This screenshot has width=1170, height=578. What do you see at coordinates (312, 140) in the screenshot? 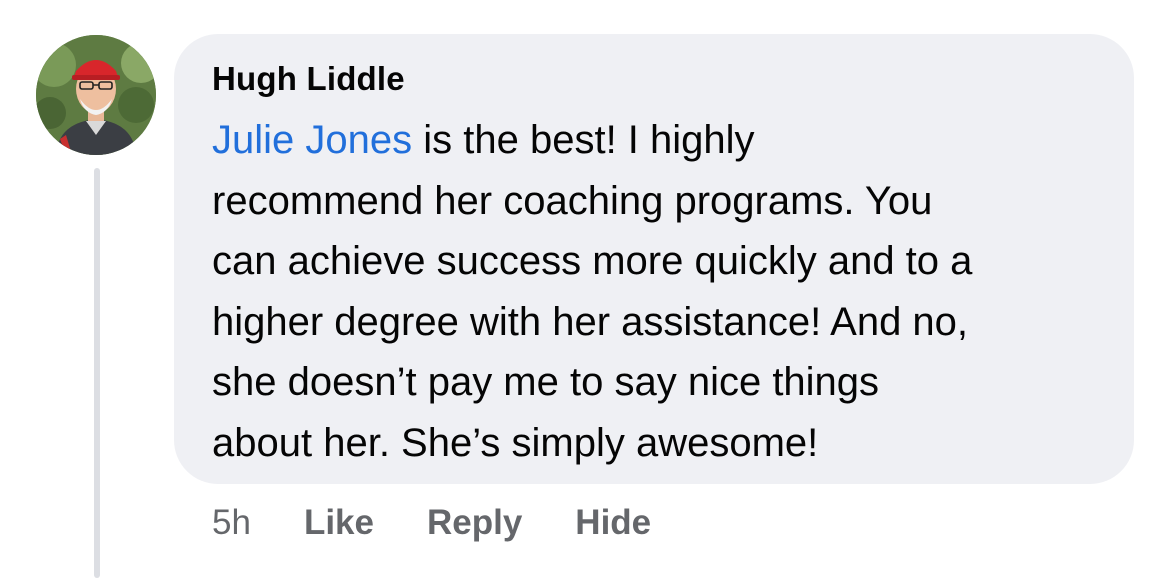
I see `mention-link: Julie Jones` at bounding box center [312, 140].